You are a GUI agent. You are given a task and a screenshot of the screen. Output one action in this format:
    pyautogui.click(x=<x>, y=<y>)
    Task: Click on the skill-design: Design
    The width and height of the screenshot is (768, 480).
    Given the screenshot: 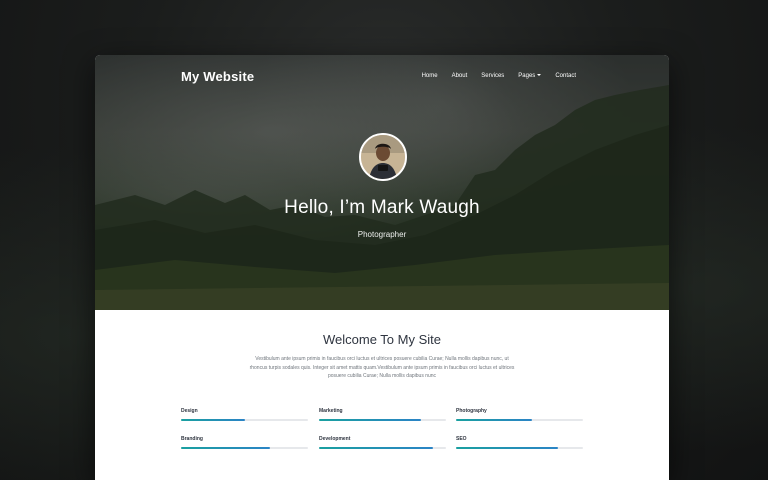 What is the action you would take?
    pyautogui.click(x=244, y=414)
    